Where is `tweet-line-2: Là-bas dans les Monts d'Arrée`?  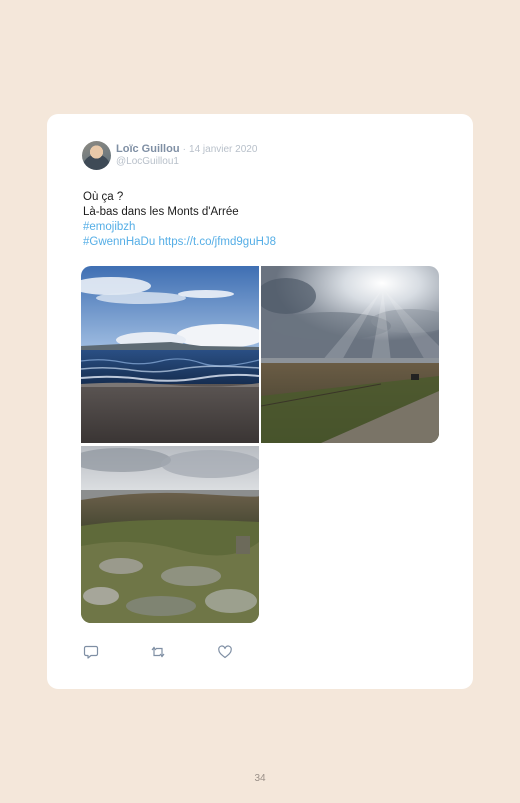
tweet-line-2: Là-bas dans les Monts d'Arrée is located at coordinates (161, 212).